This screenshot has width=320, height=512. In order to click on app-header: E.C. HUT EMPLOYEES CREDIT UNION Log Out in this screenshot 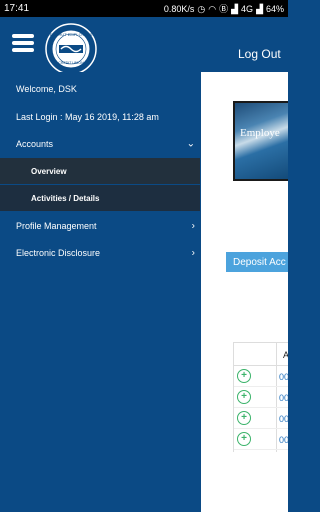, I will do `click(144, 46)`.